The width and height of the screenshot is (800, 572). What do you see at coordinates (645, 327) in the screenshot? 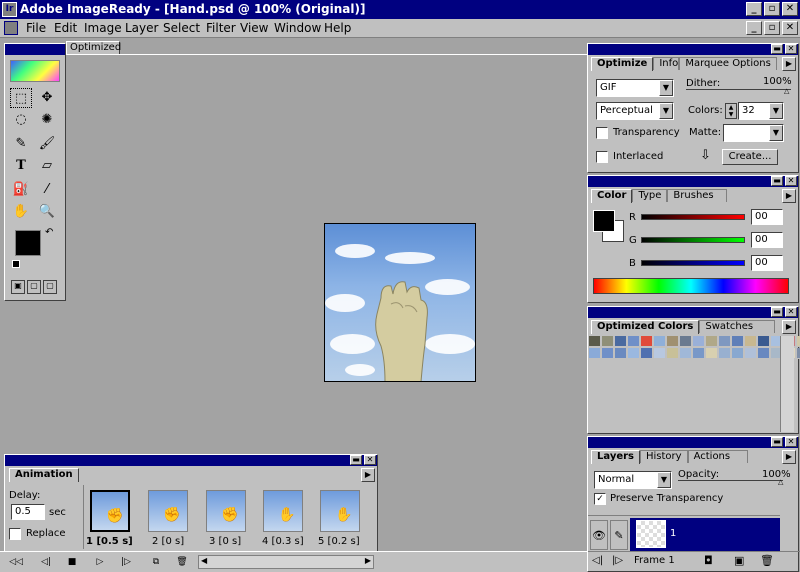
I see `tab-optimized-colors: Optimized Colors` at bounding box center [645, 327].